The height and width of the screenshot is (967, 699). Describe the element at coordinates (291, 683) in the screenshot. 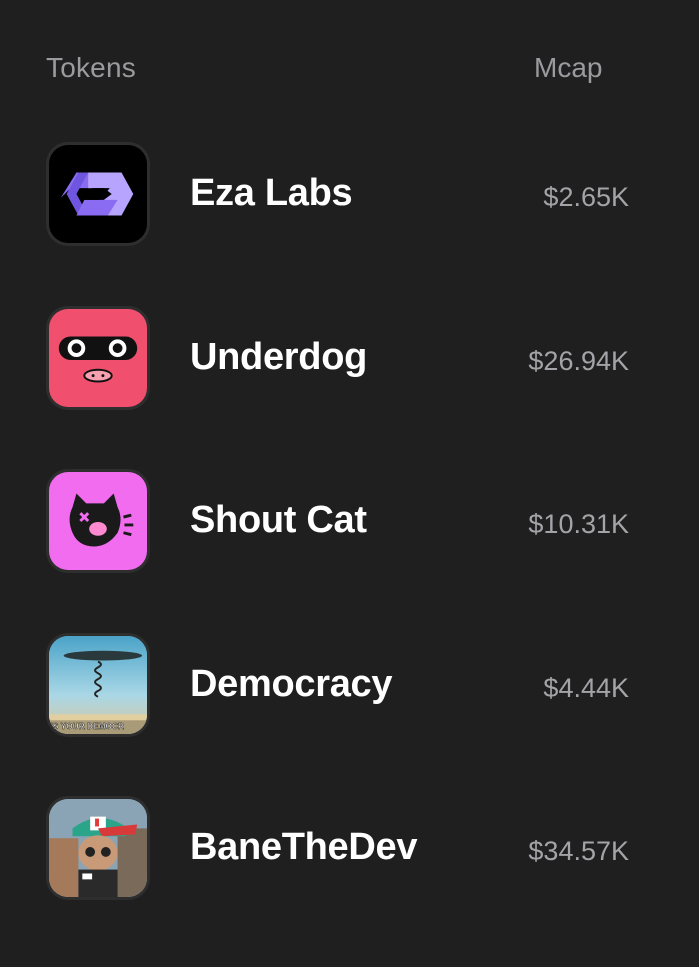

I see `token-name: Democracy` at that location.